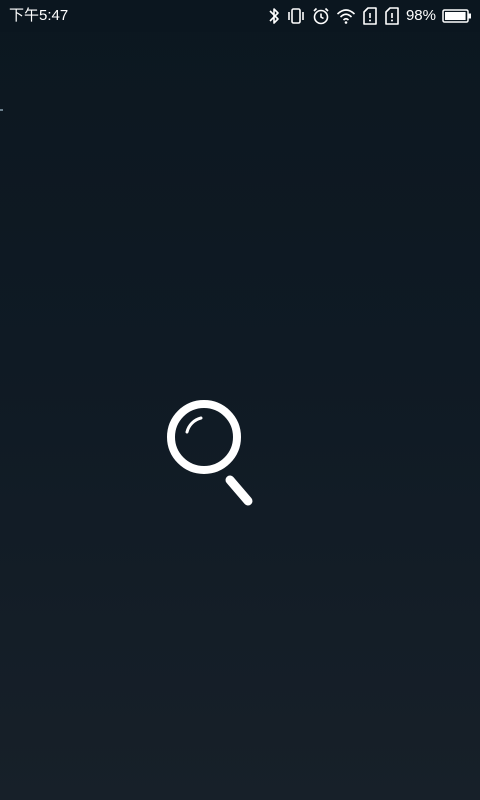  I want to click on battery-percent: 98%, so click(420, 15).